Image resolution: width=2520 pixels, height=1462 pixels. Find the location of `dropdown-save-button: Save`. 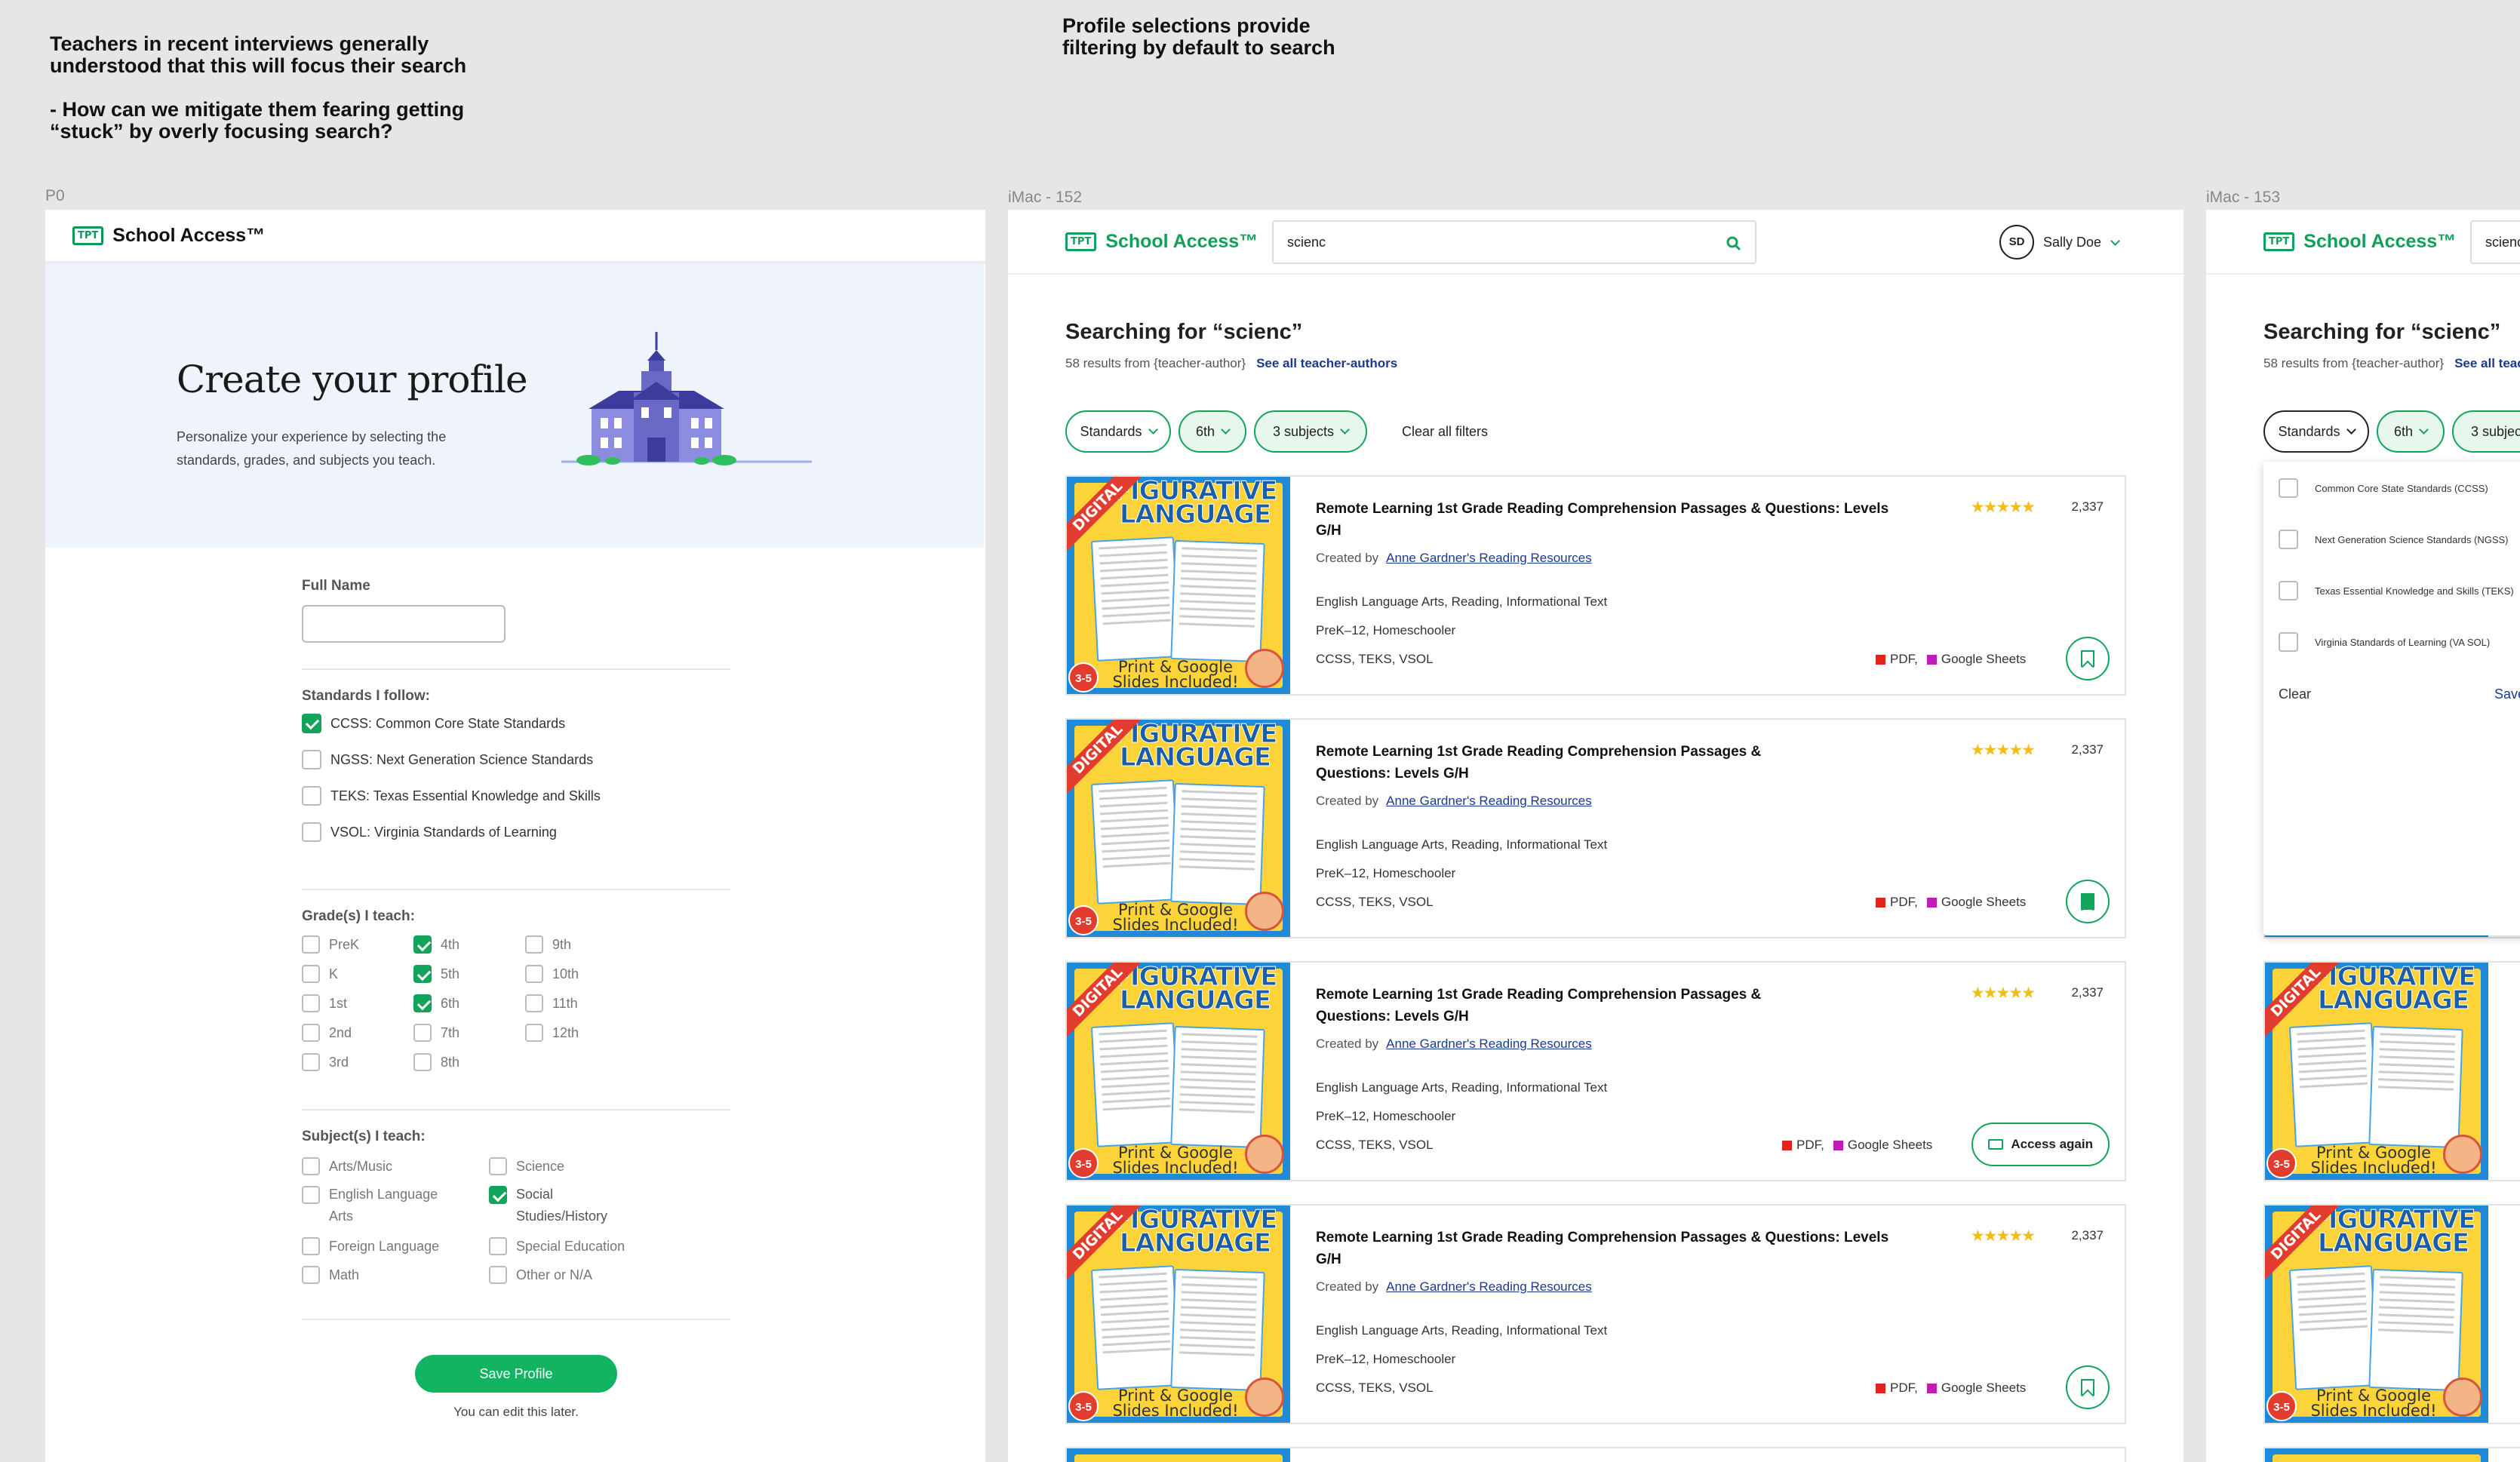

dropdown-save-button: Save is located at coordinates (2507, 694).